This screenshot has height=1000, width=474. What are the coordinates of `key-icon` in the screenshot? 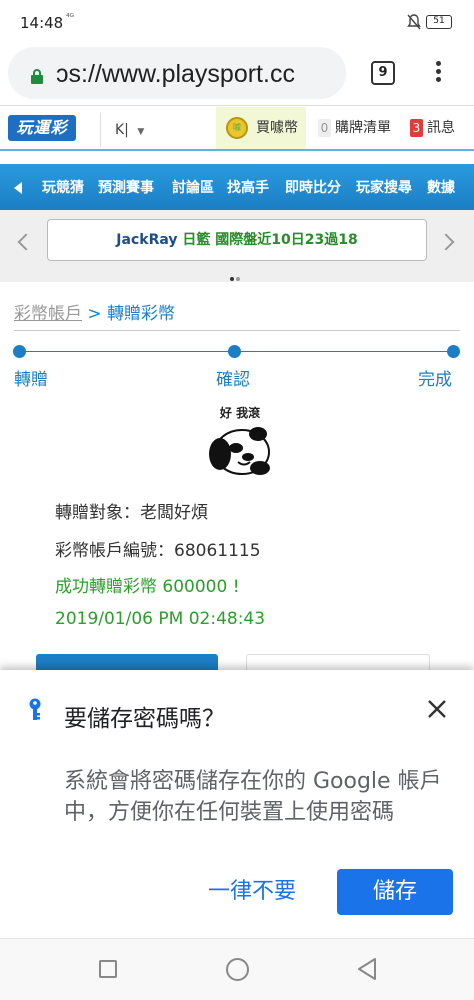 It's located at (35, 709).